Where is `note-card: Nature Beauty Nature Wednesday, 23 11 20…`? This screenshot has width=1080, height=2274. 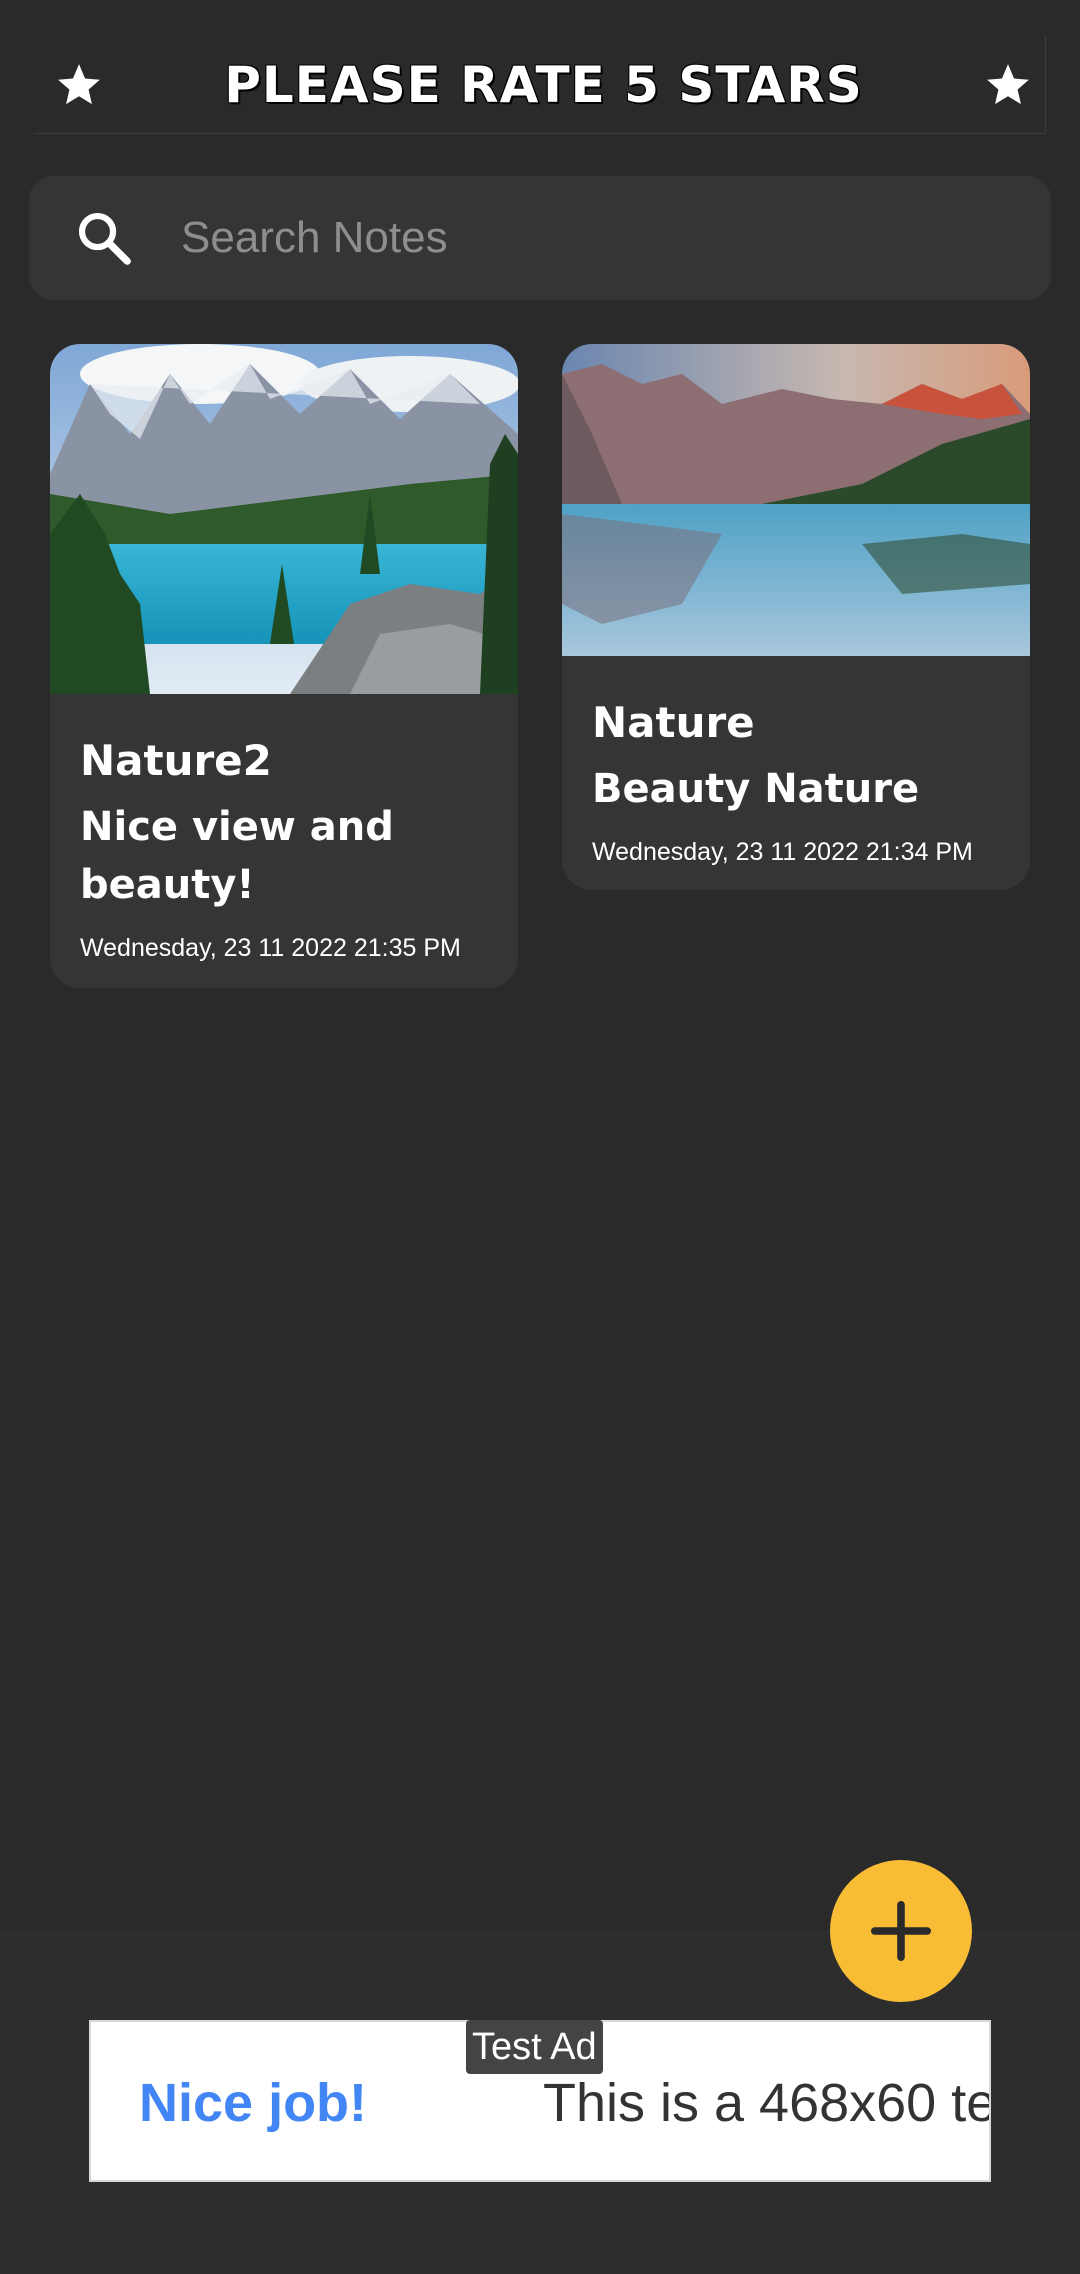
note-card: Nature Beauty Nature Wednesday, 23 11 20… is located at coordinates (796, 617).